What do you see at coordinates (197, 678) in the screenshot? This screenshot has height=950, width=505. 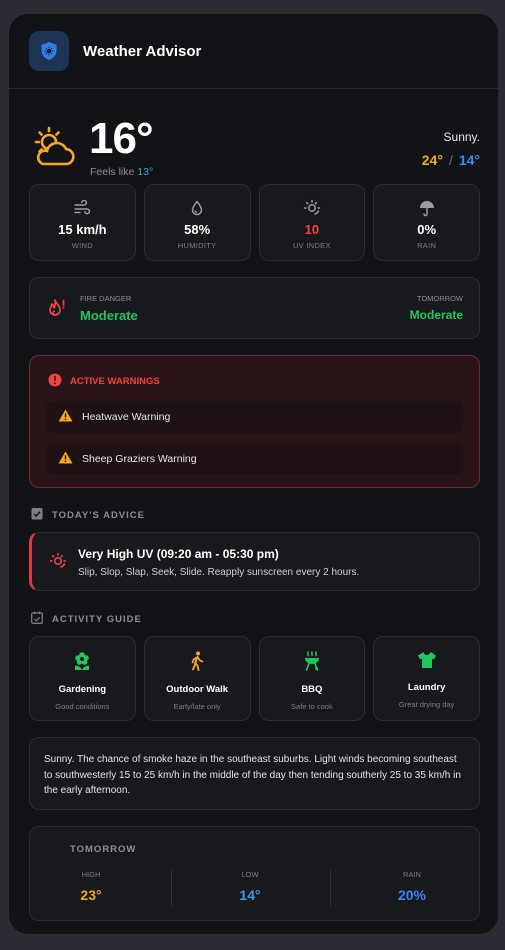 I see `activity-outdoor-walk: Outdoor Walk Early/late only` at bounding box center [197, 678].